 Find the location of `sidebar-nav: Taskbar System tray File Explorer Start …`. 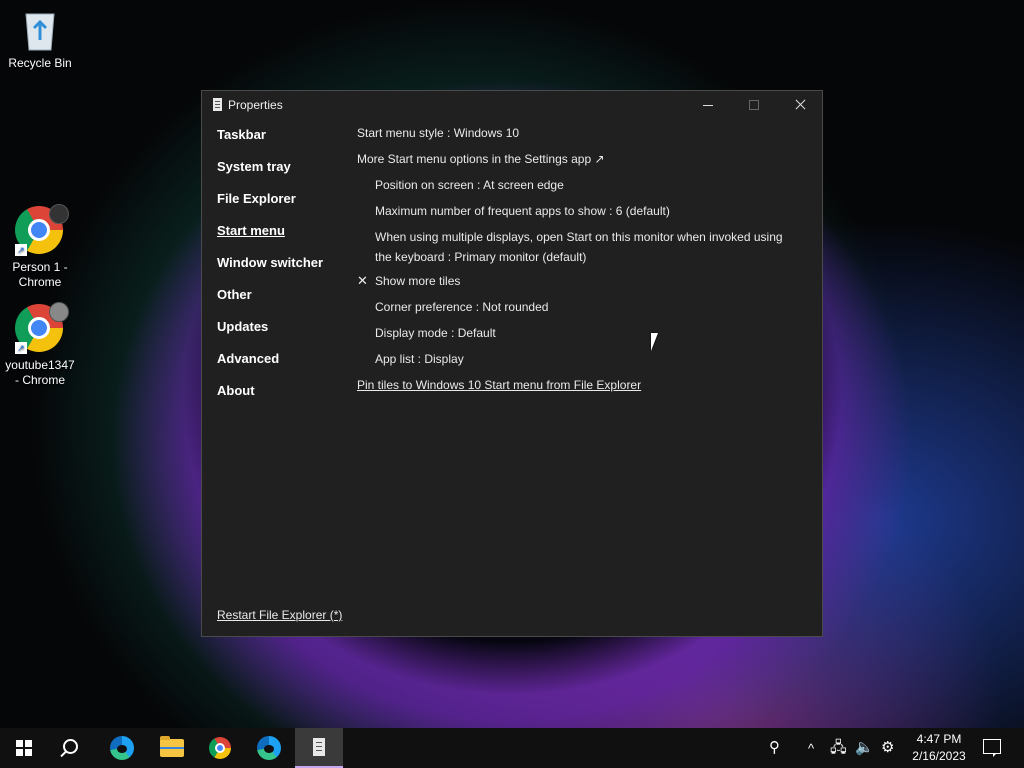

sidebar-nav: Taskbar System tray File Explorer Start … is located at coordinates (270, 271).